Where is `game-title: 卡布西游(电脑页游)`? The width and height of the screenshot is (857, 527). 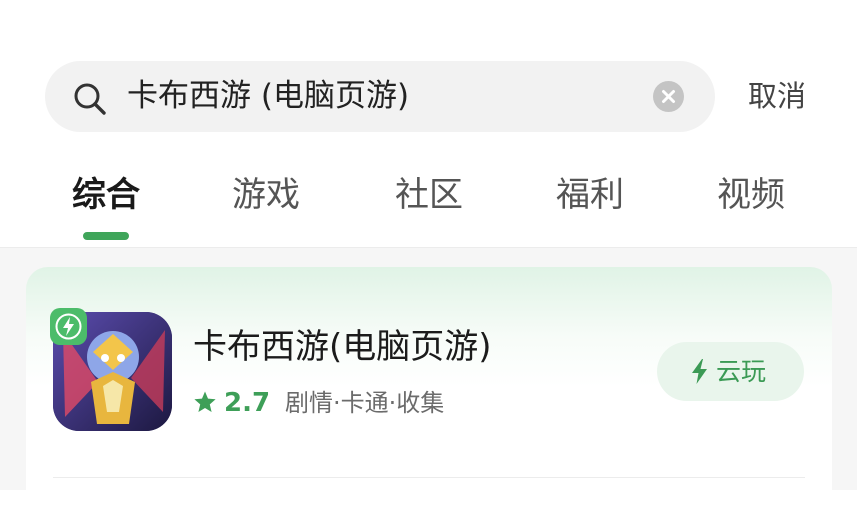 game-title: 卡布西游(电脑页游) is located at coordinates (342, 343).